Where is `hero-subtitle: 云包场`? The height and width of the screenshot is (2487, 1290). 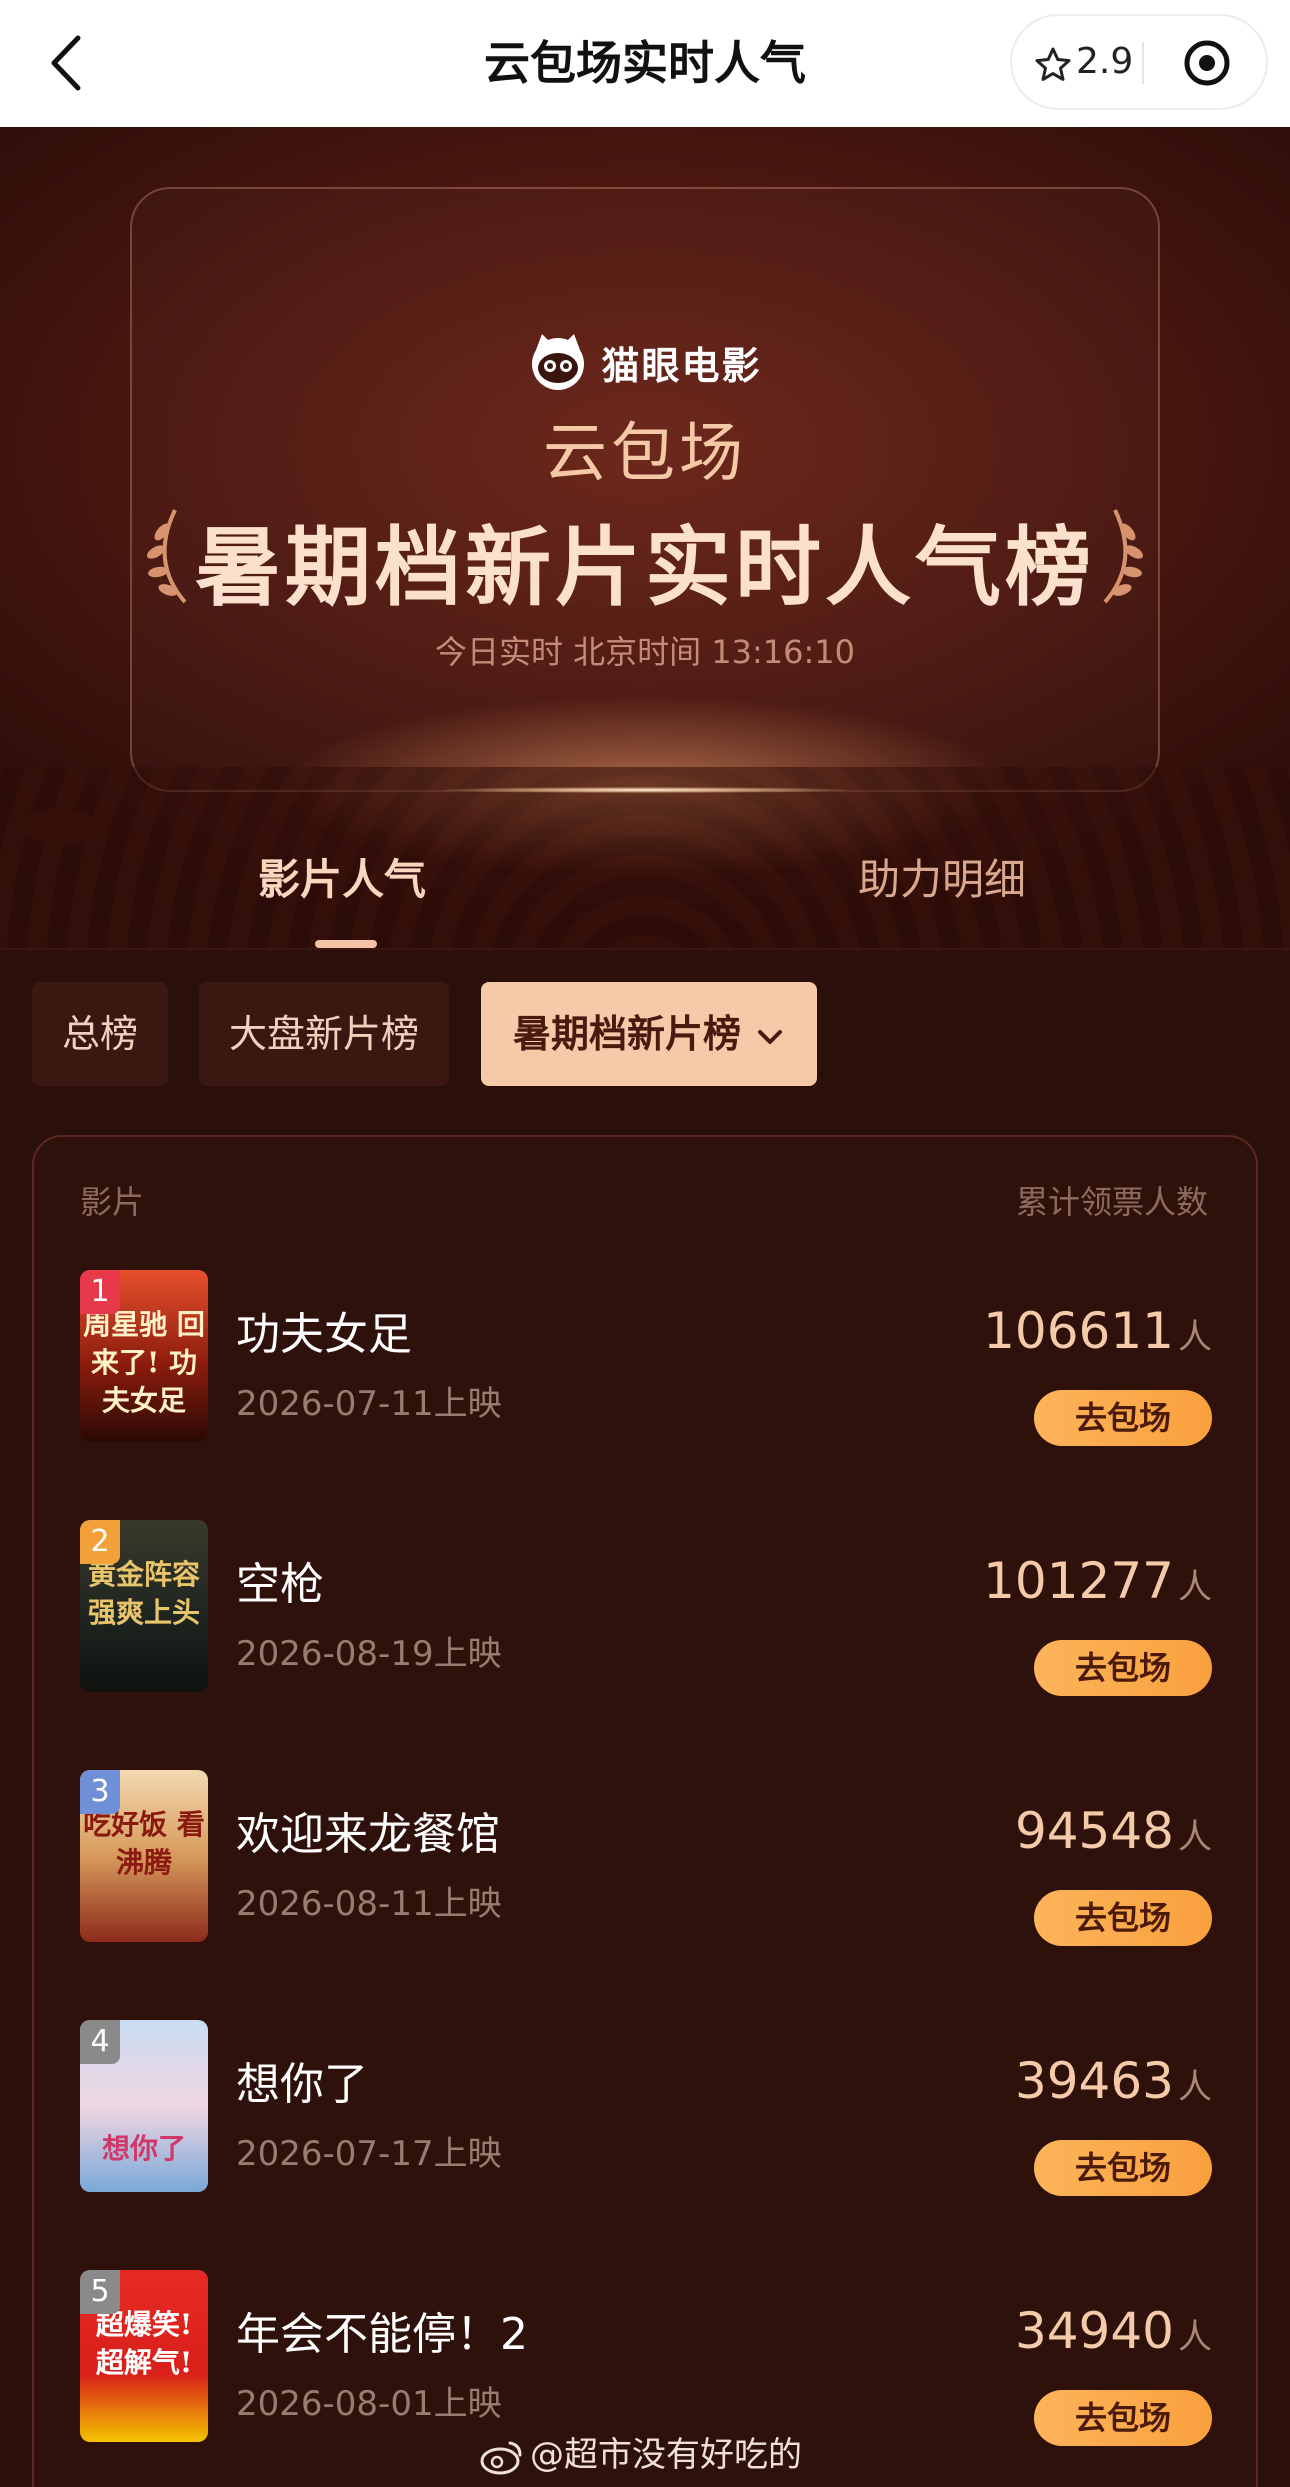 hero-subtitle: 云包场 is located at coordinates (645, 454).